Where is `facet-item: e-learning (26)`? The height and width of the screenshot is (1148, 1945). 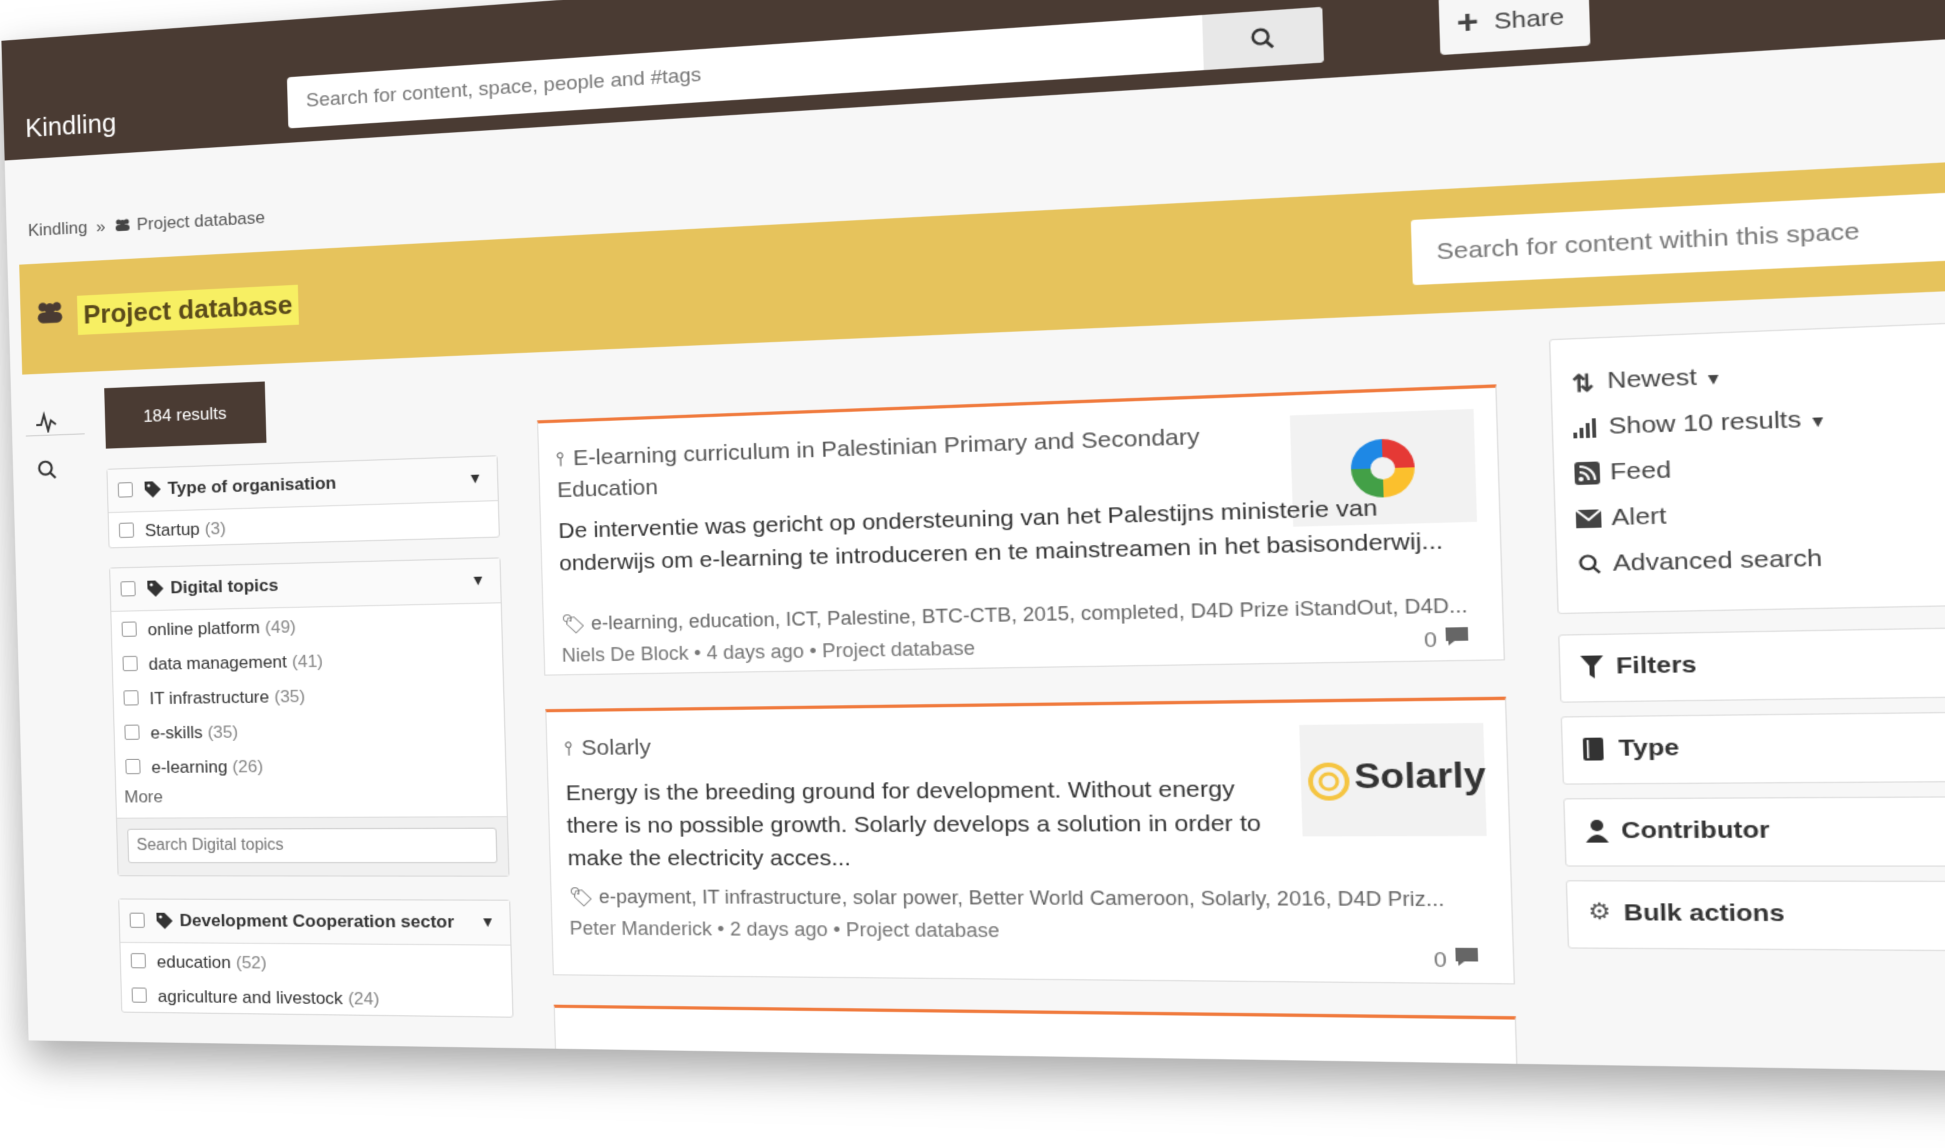
facet-item: e-learning (26) is located at coordinates (310, 764).